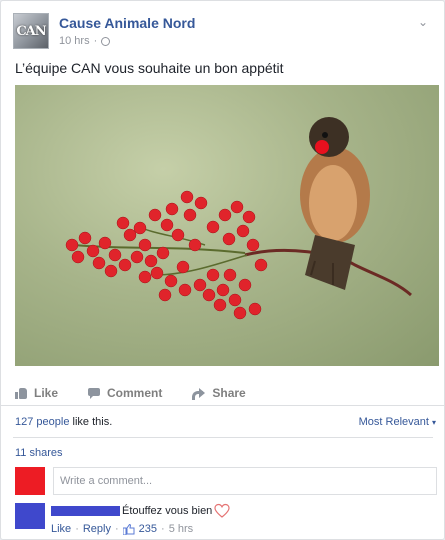  Describe the element at coordinates (91, 422) in the screenshot. I see `likes-suffix: like this.` at that location.